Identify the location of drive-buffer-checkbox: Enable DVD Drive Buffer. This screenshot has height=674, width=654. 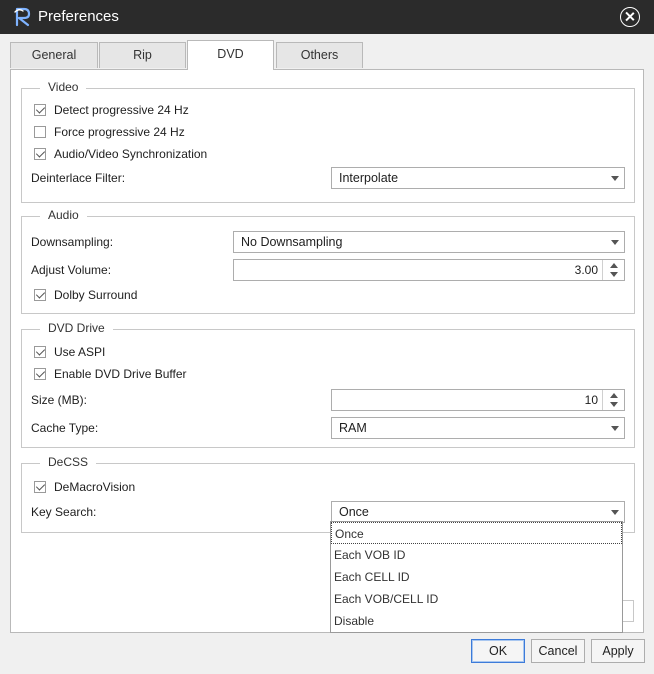
(184, 374).